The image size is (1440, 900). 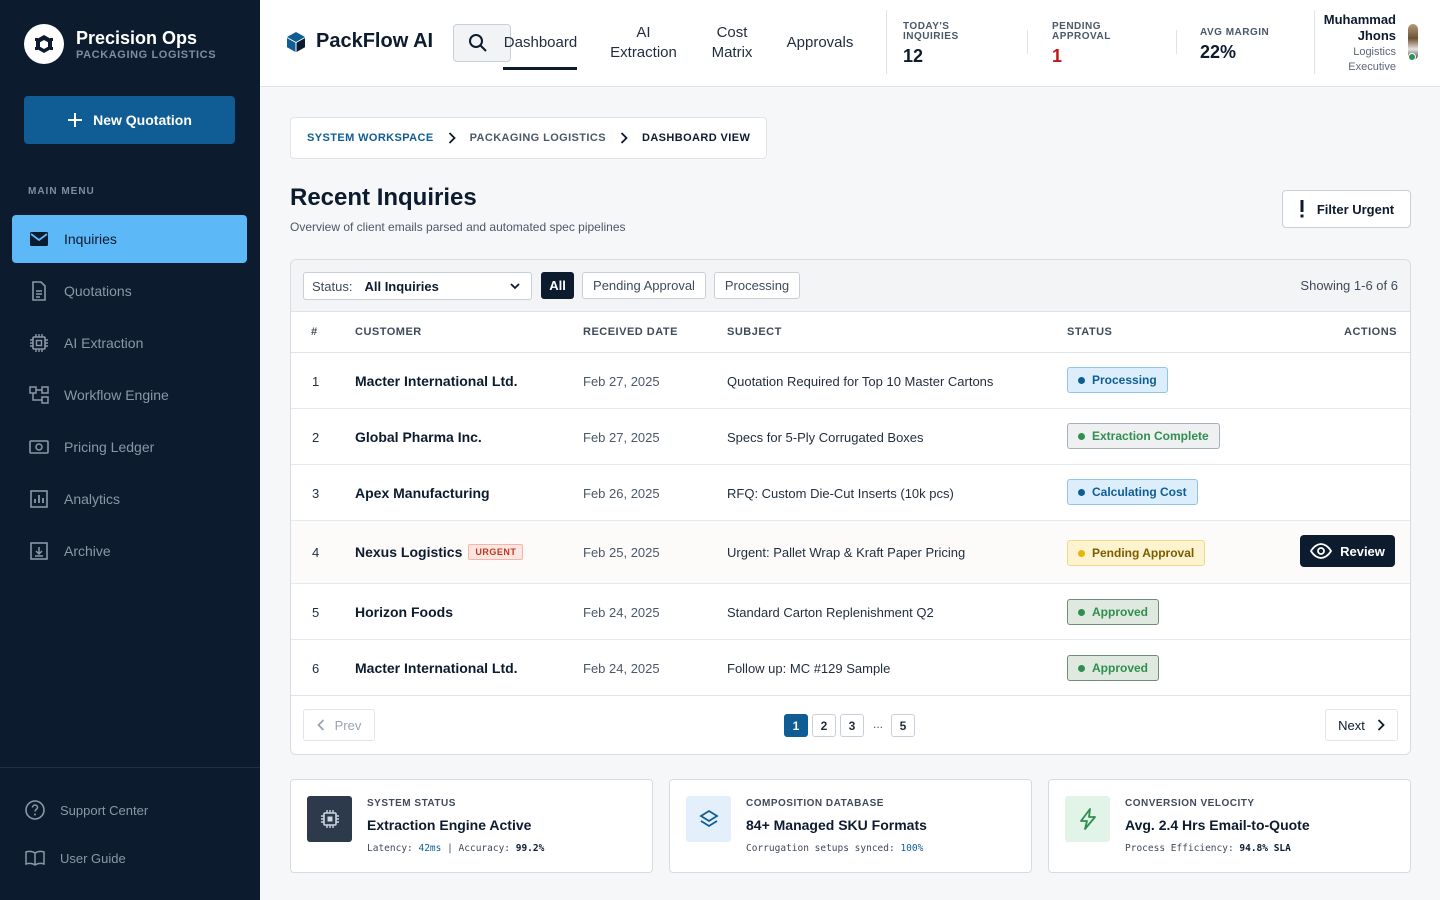 What do you see at coordinates (644, 285) in the screenshot?
I see `chip-pending-approval: Pending Approval` at bounding box center [644, 285].